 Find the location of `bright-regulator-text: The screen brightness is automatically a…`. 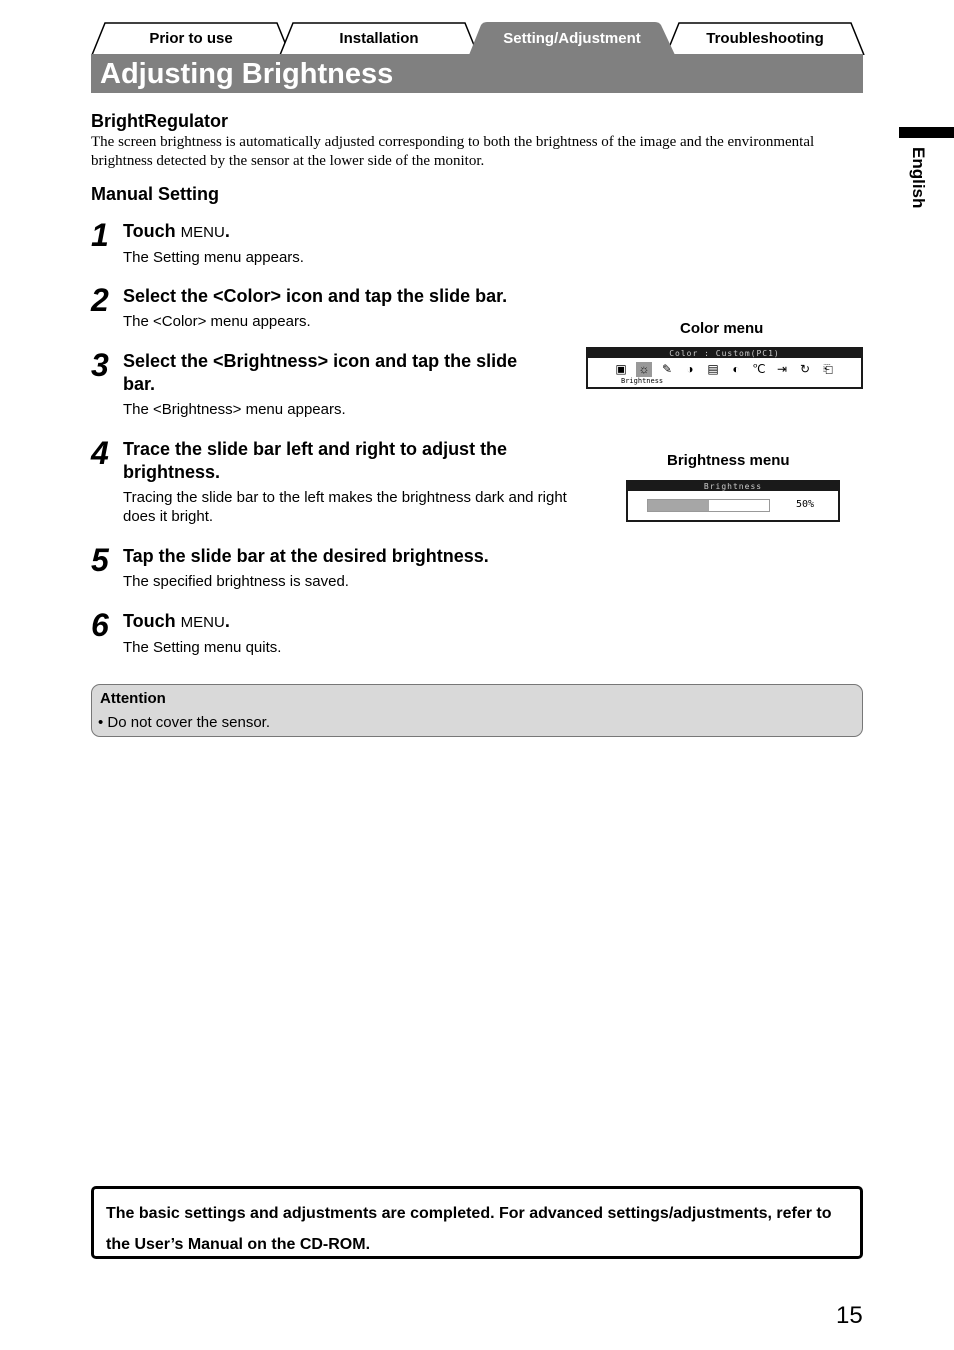

bright-regulator-text: The screen brightness is automatically a… is located at coordinates (453, 151).